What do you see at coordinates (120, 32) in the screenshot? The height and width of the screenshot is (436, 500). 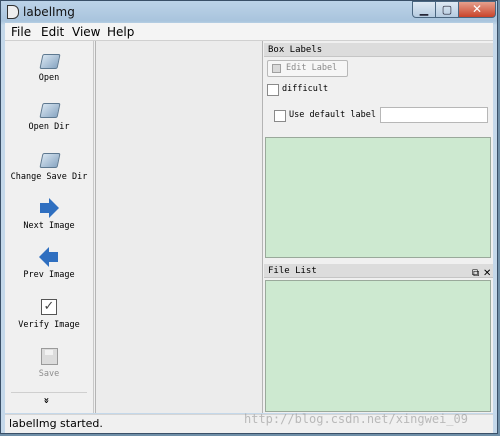 I see `menu-help: Help` at bounding box center [120, 32].